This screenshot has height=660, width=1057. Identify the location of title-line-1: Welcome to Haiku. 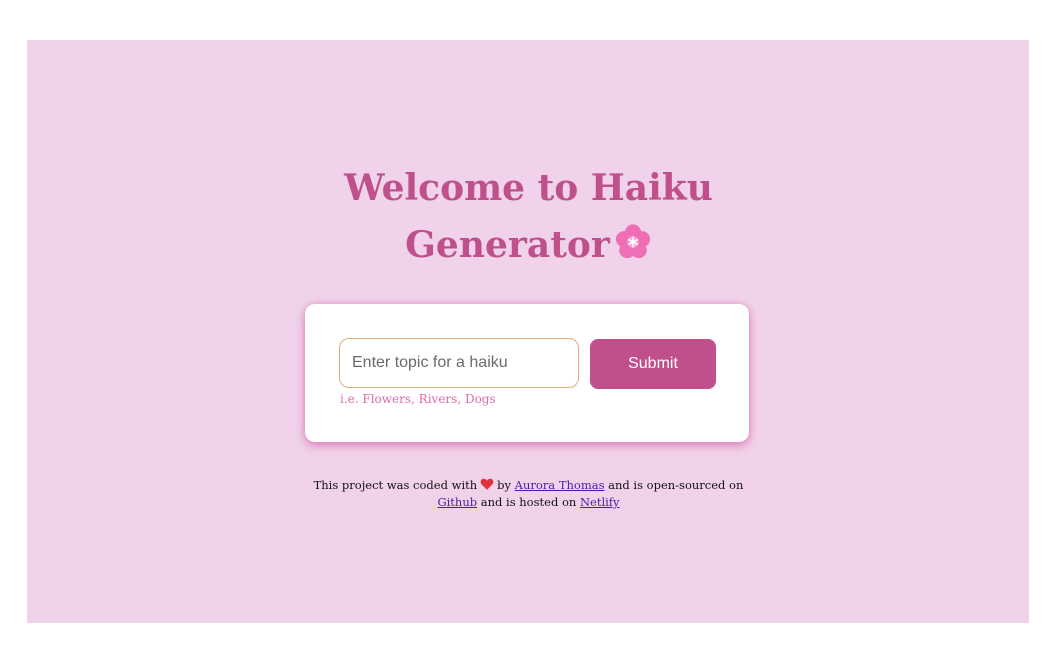
(528, 188).